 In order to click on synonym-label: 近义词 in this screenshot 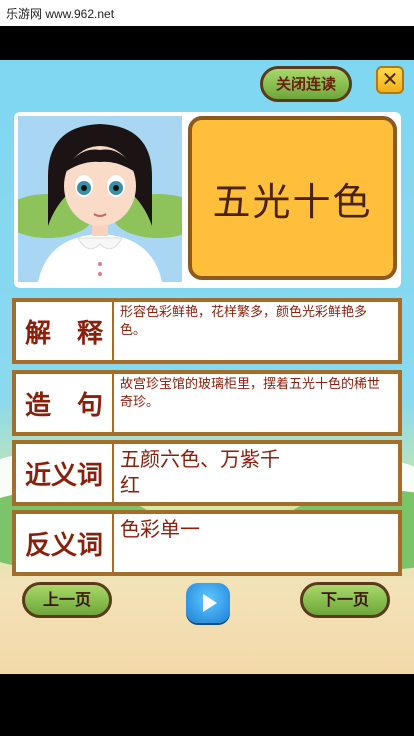, I will do `click(65, 473)`.